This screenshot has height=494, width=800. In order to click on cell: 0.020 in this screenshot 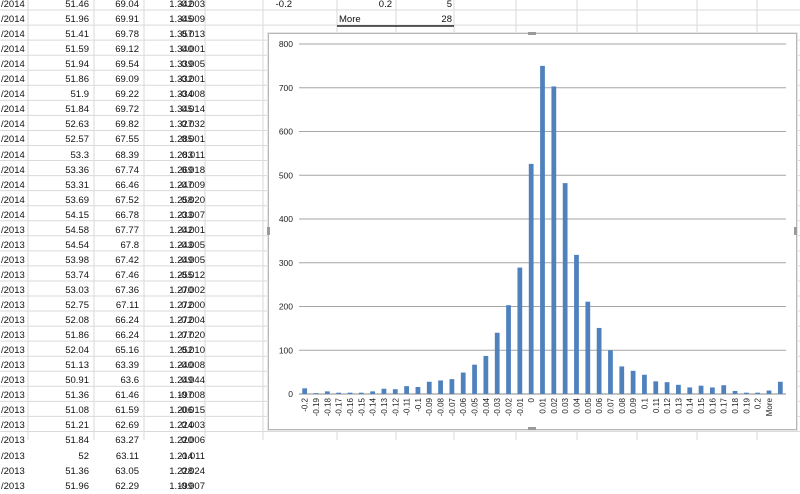, I will do `click(177, 335)`.